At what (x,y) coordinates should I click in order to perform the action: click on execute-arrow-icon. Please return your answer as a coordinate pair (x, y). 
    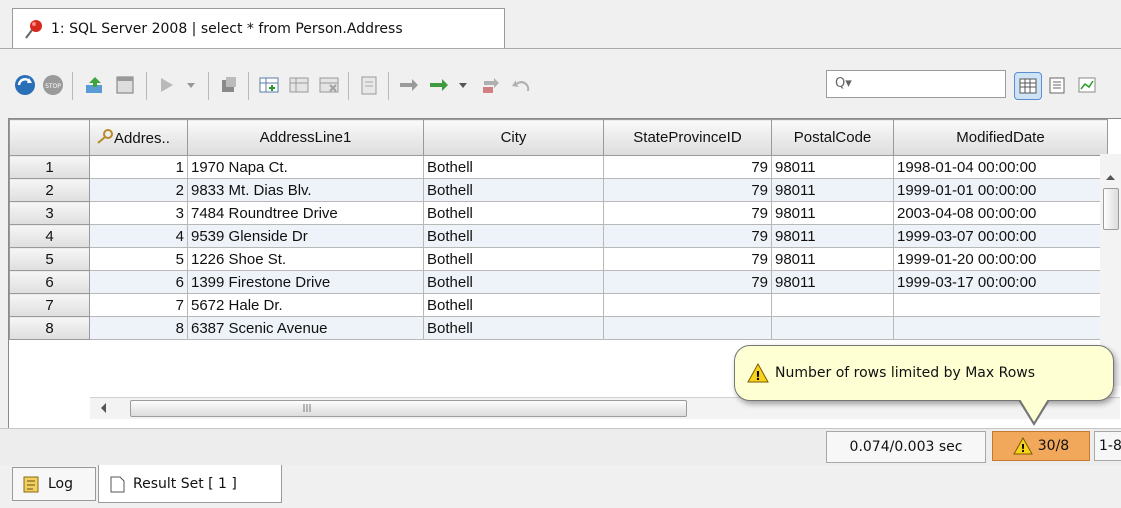
    Looking at the image, I should click on (167, 85).